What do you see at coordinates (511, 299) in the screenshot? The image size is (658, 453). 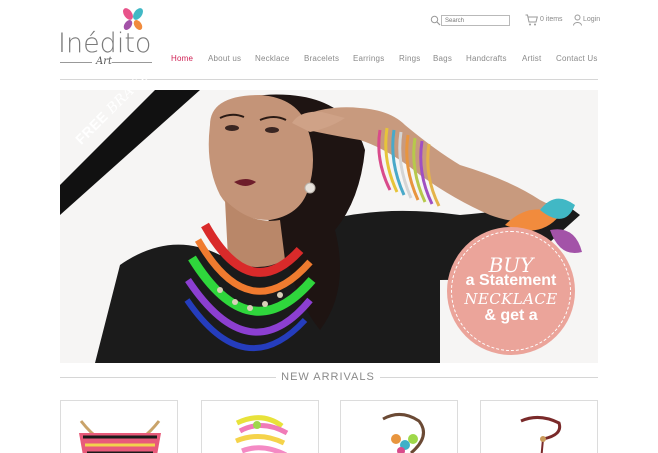 I see `badge-line-3: NECKLACE` at bounding box center [511, 299].